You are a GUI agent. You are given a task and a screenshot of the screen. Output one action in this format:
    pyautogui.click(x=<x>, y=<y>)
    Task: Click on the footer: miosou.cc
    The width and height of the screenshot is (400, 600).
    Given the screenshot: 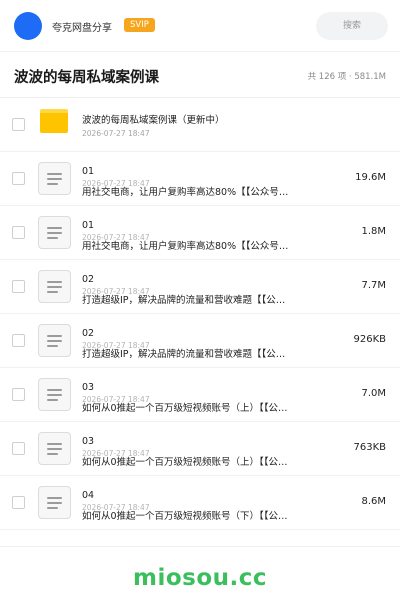 What is the action you would take?
    pyautogui.click(x=200, y=573)
    